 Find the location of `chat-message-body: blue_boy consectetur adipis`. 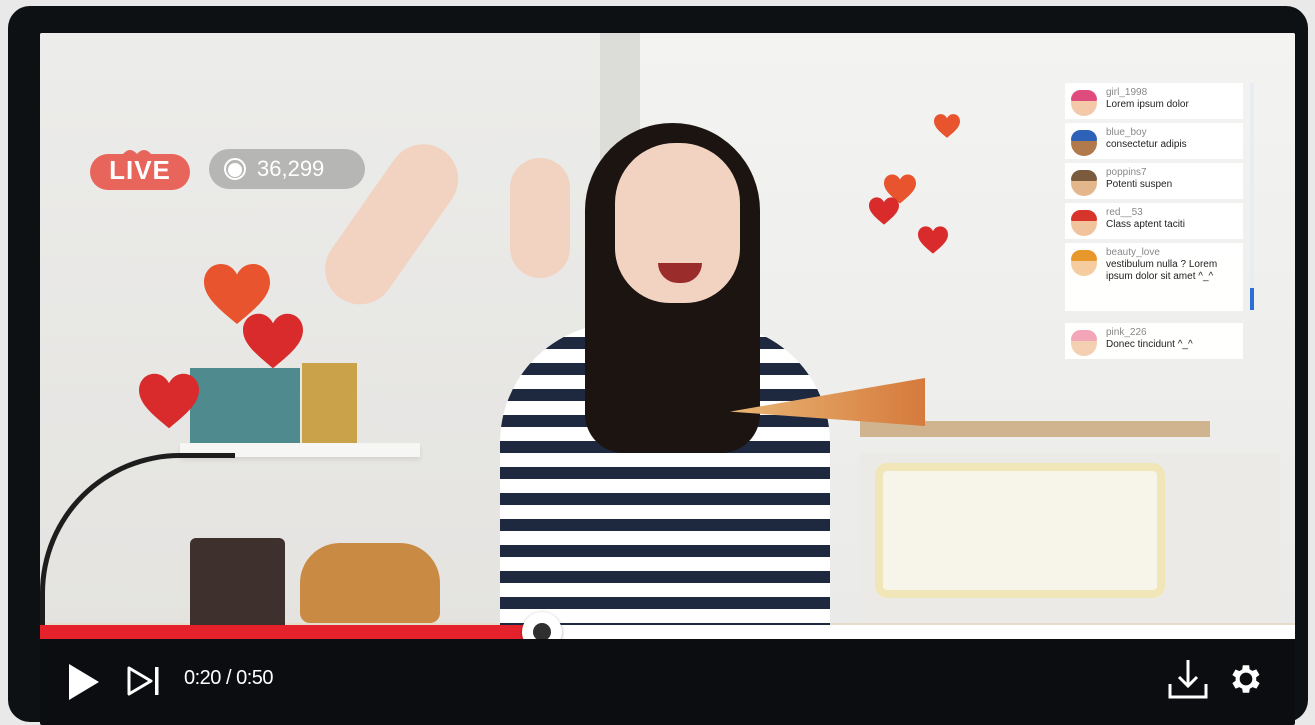

chat-message-body: blue_boy consectetur adipis is located at coordinates (1146, 141).